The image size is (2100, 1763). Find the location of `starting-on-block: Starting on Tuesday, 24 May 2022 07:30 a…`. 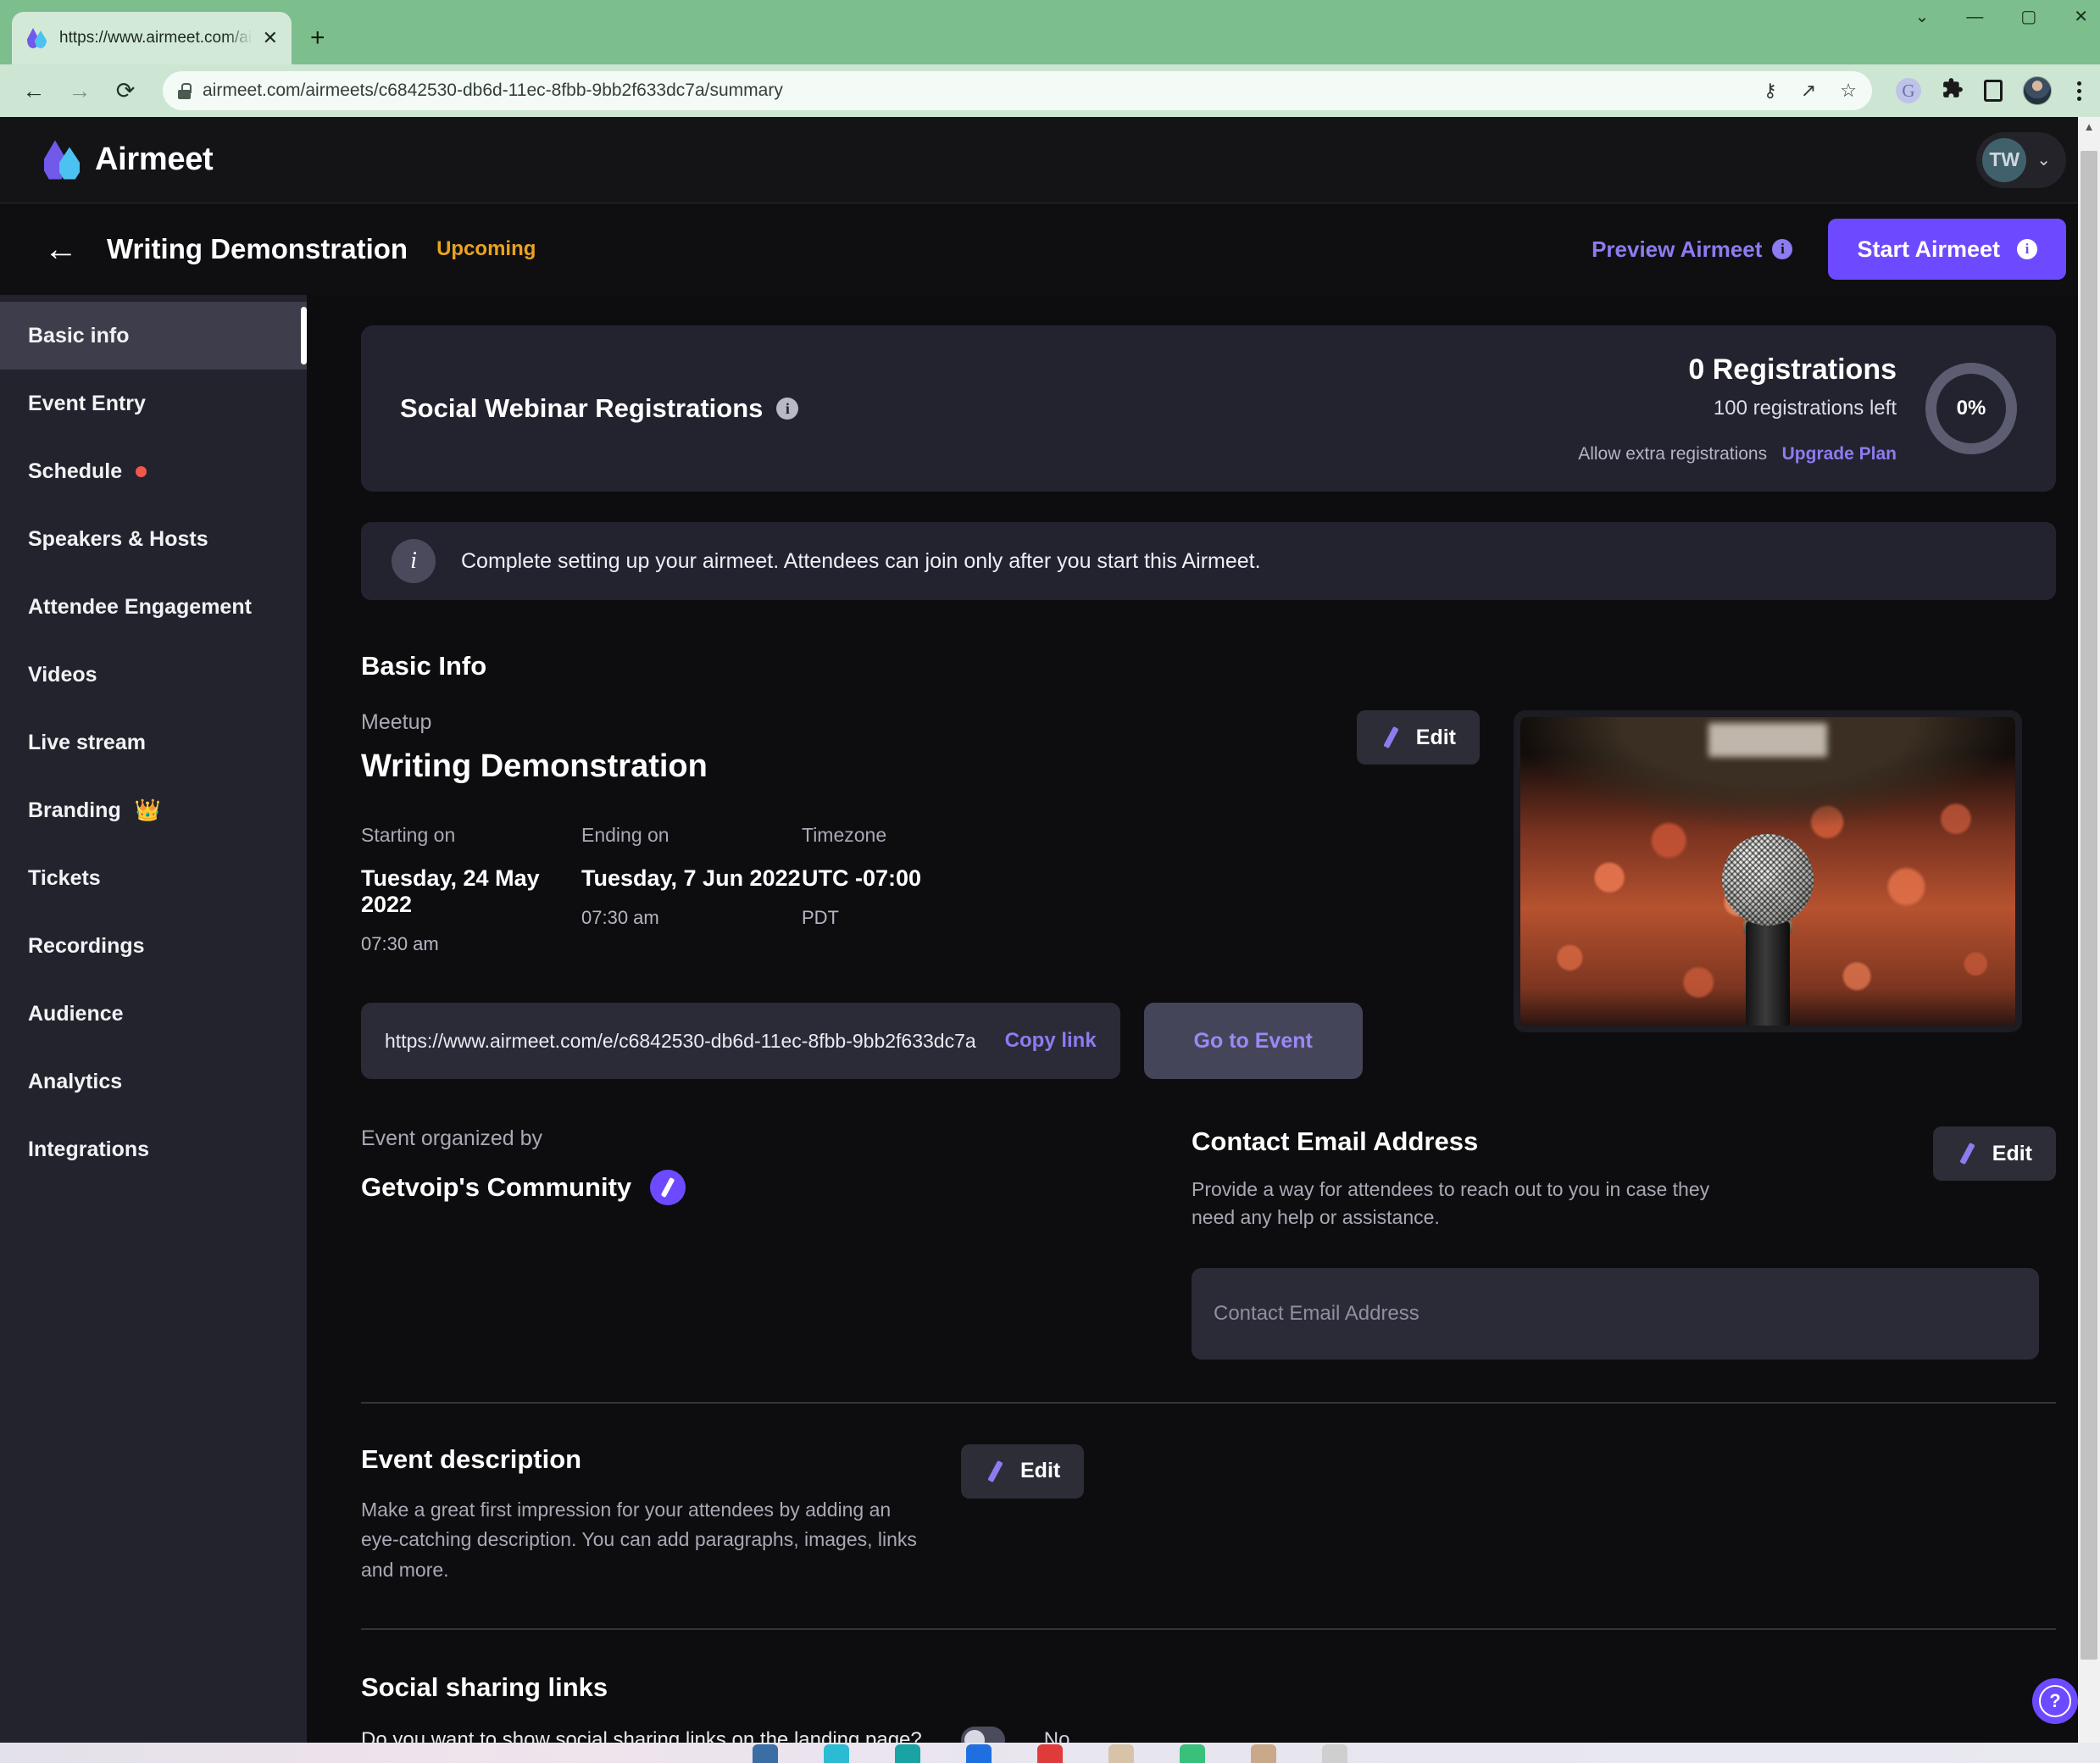

starting-on-block: Starting on Tuesday, 24 May 2022 07:30 a… is located at coordinates (471, 889).